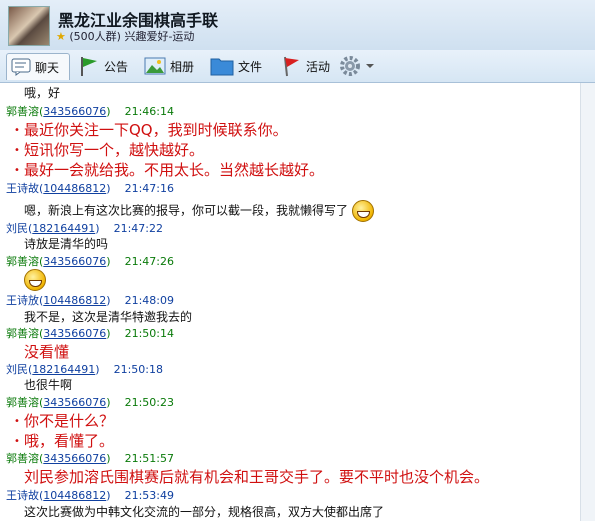 The width and height of the screenshot is (595, 521). What do you see at coordinates (155, 66) in the screenshot?
I see `picture-icon` at bounding box center [155, 66].